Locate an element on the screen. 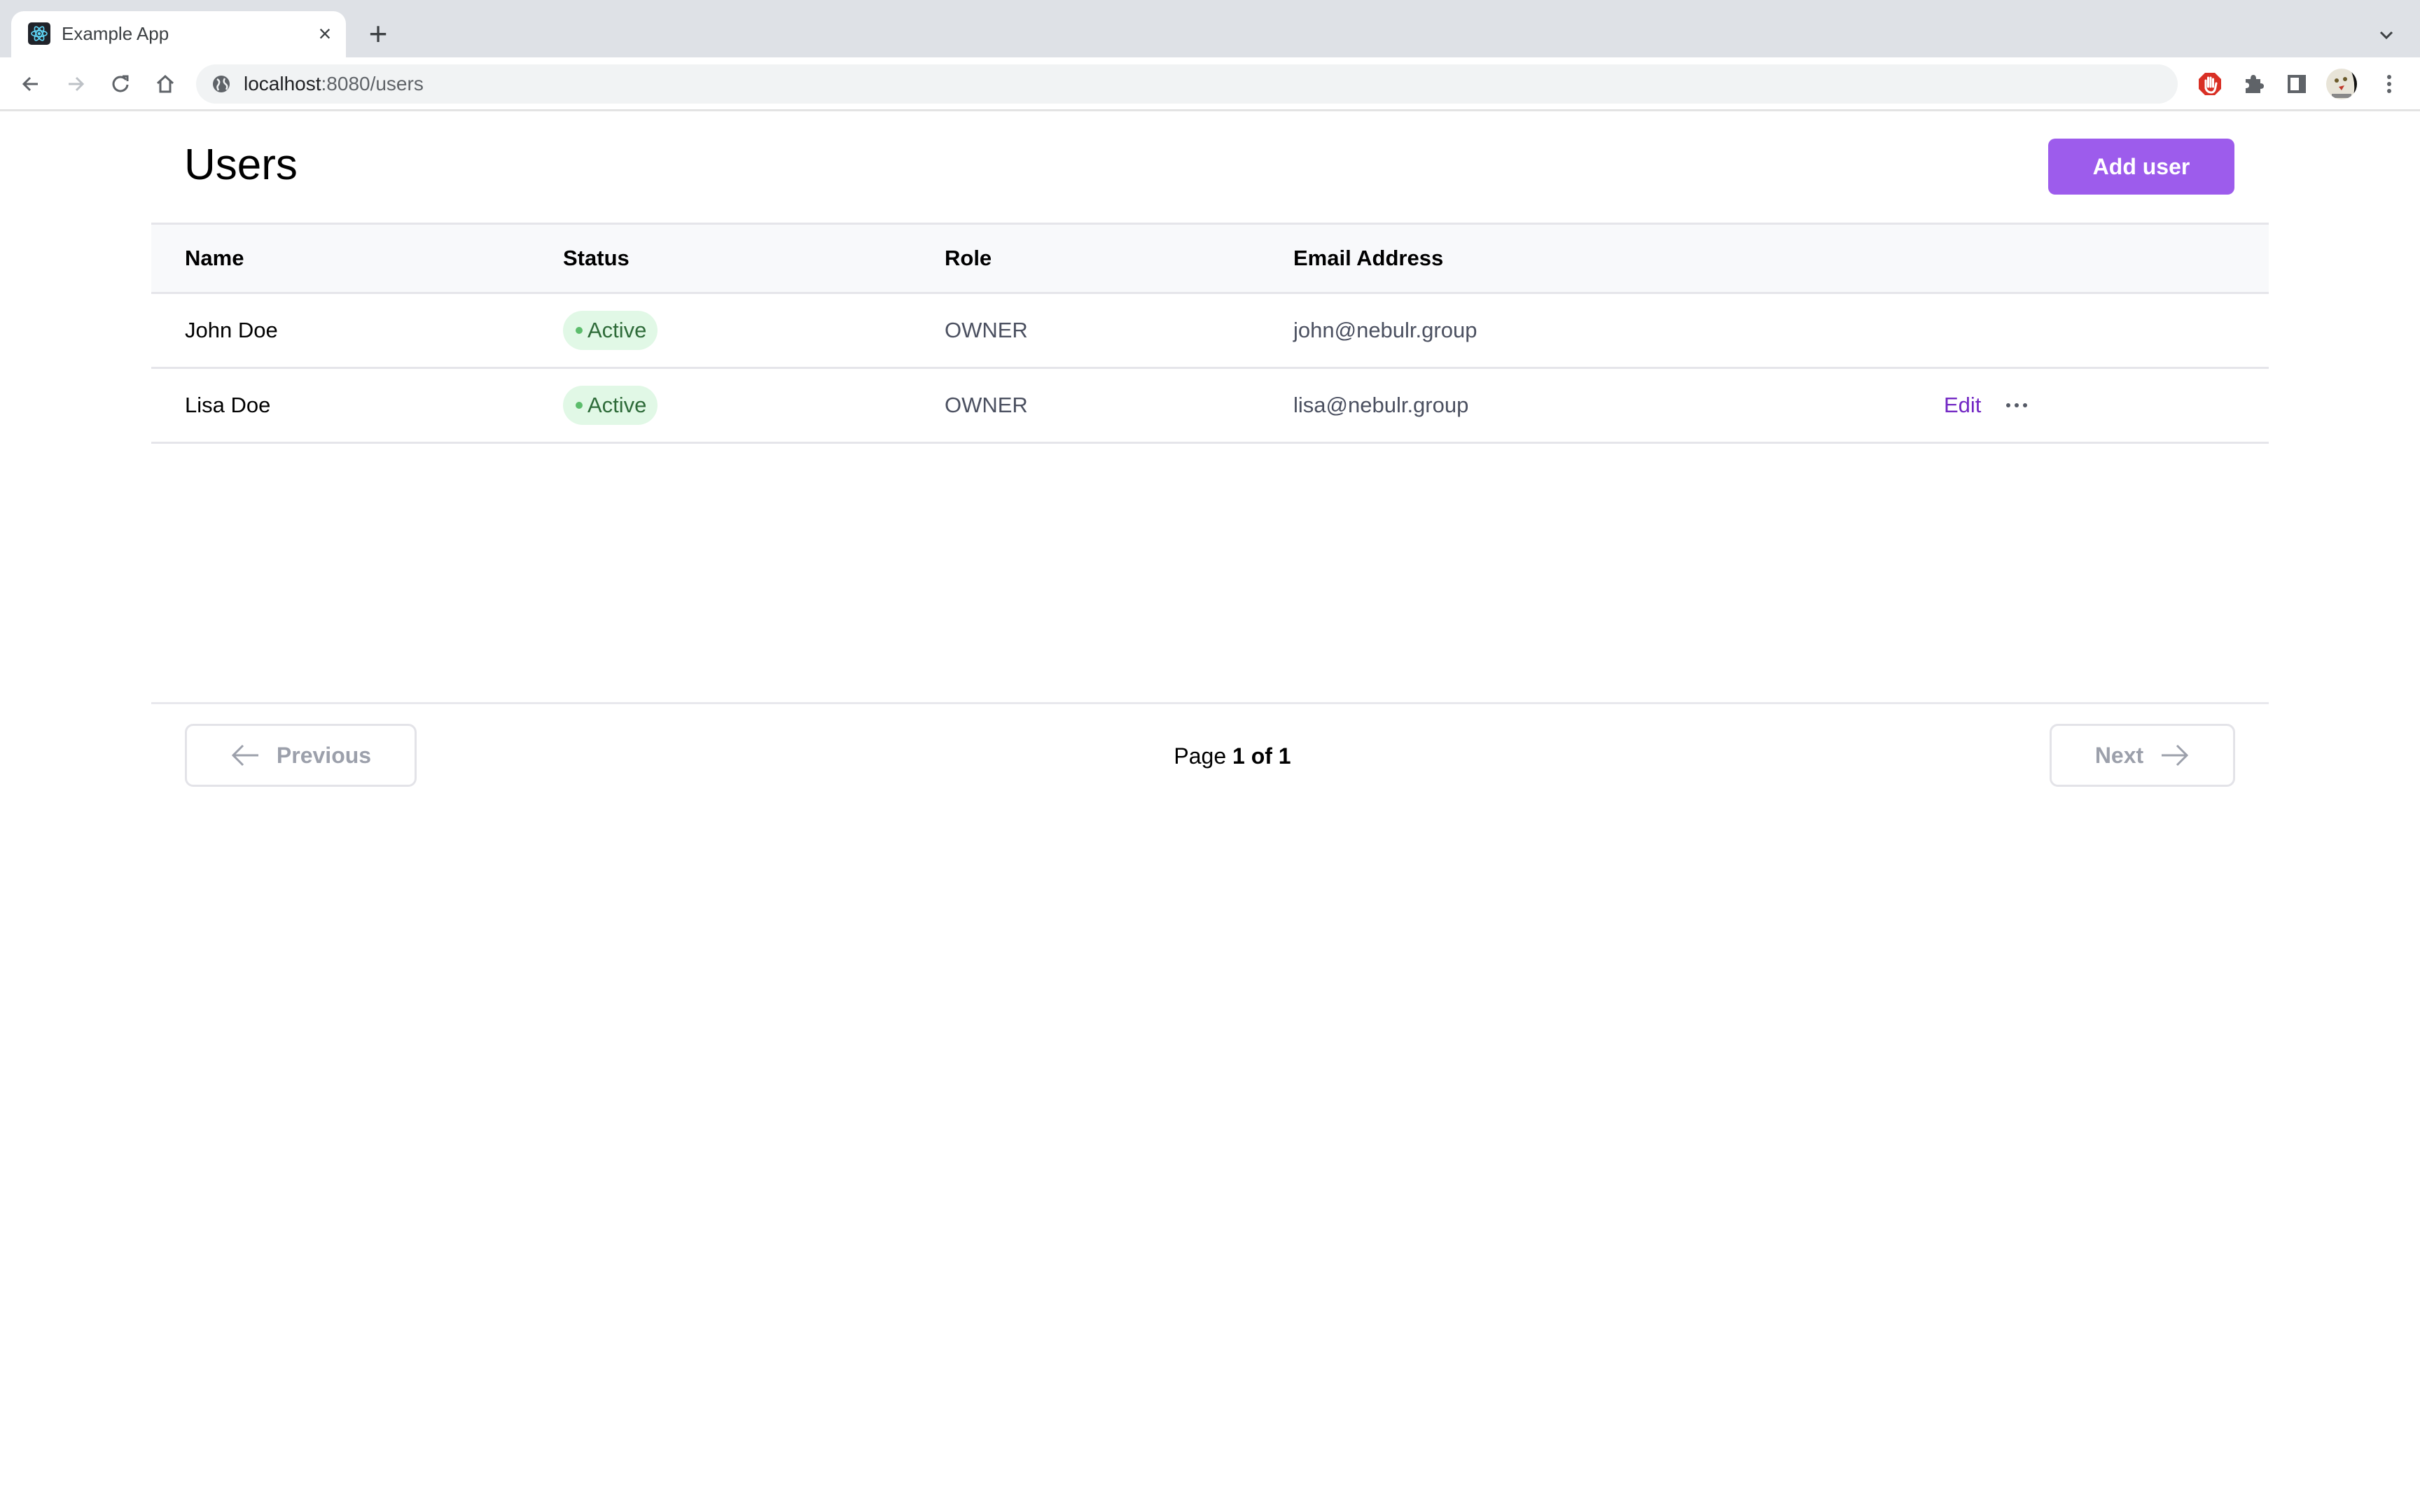  user-email: john@nebulr.group is located at coordinates (1385, 330).